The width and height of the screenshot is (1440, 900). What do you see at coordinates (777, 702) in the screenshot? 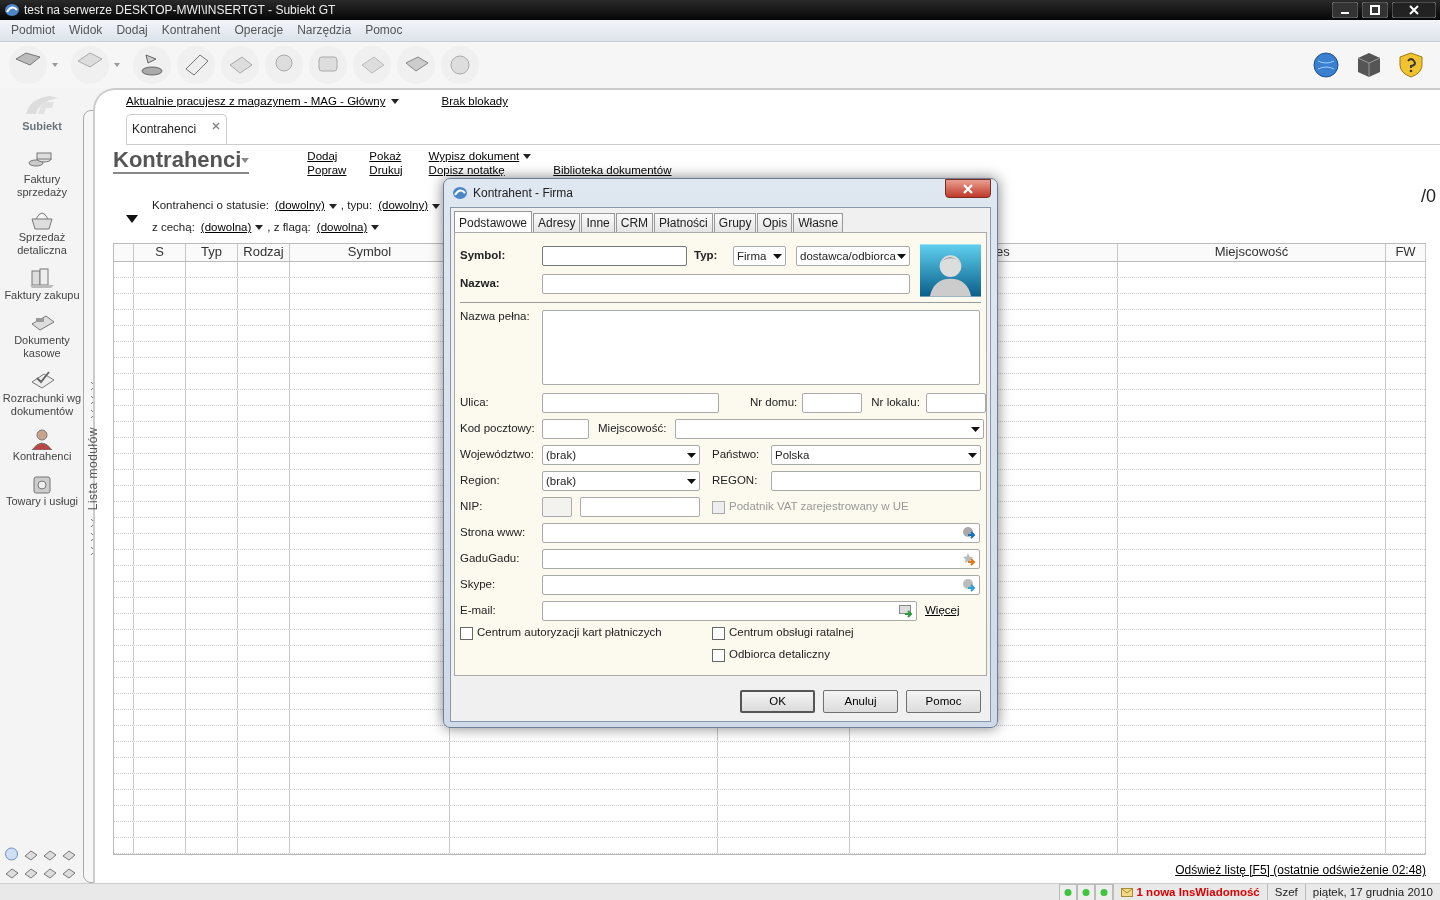
I see `dialog-button: OK` at bounding box center [777, 702].